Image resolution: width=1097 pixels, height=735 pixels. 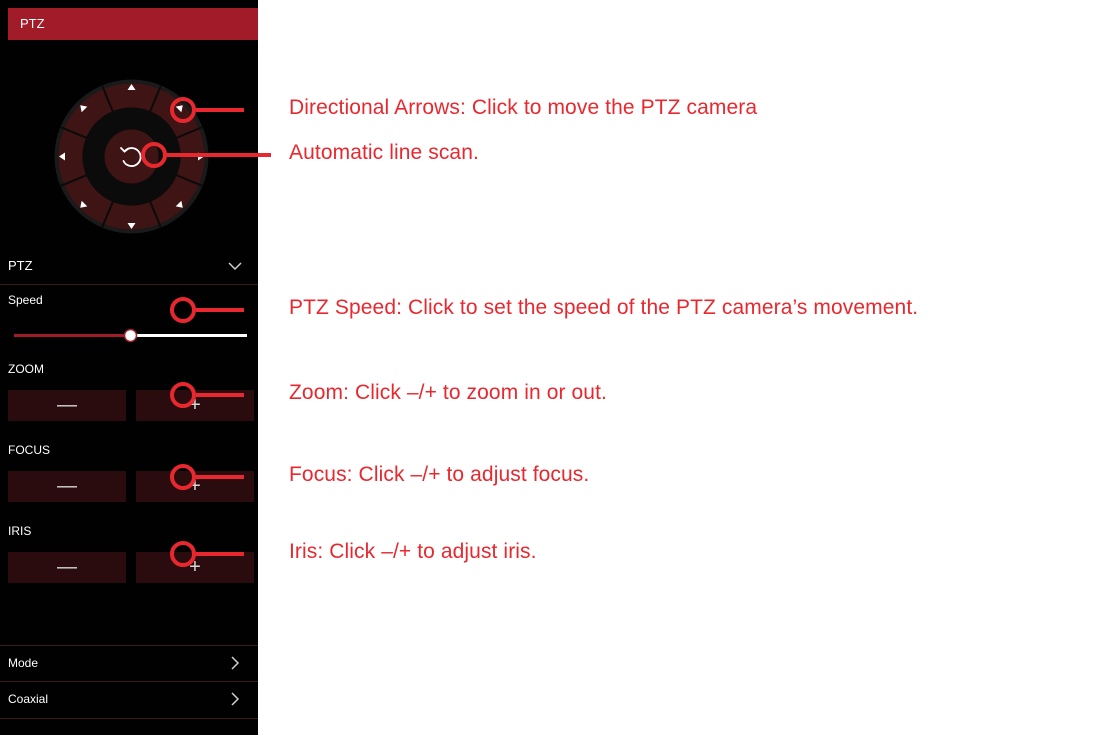 What do you see at coordinates (20, 265) in the screenshot?
I see `ptz-dropdown-label: PTZ` at bounding box center [20, 265].